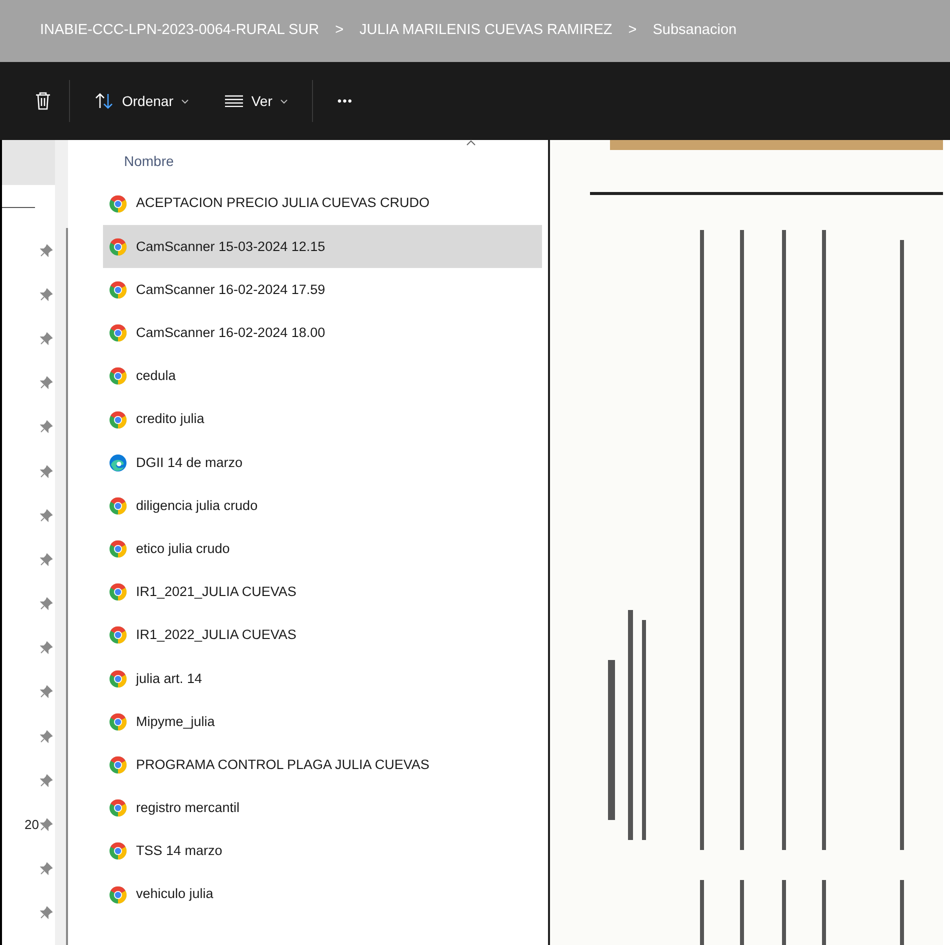  I want to click on delete-icon, so click(43, 101).